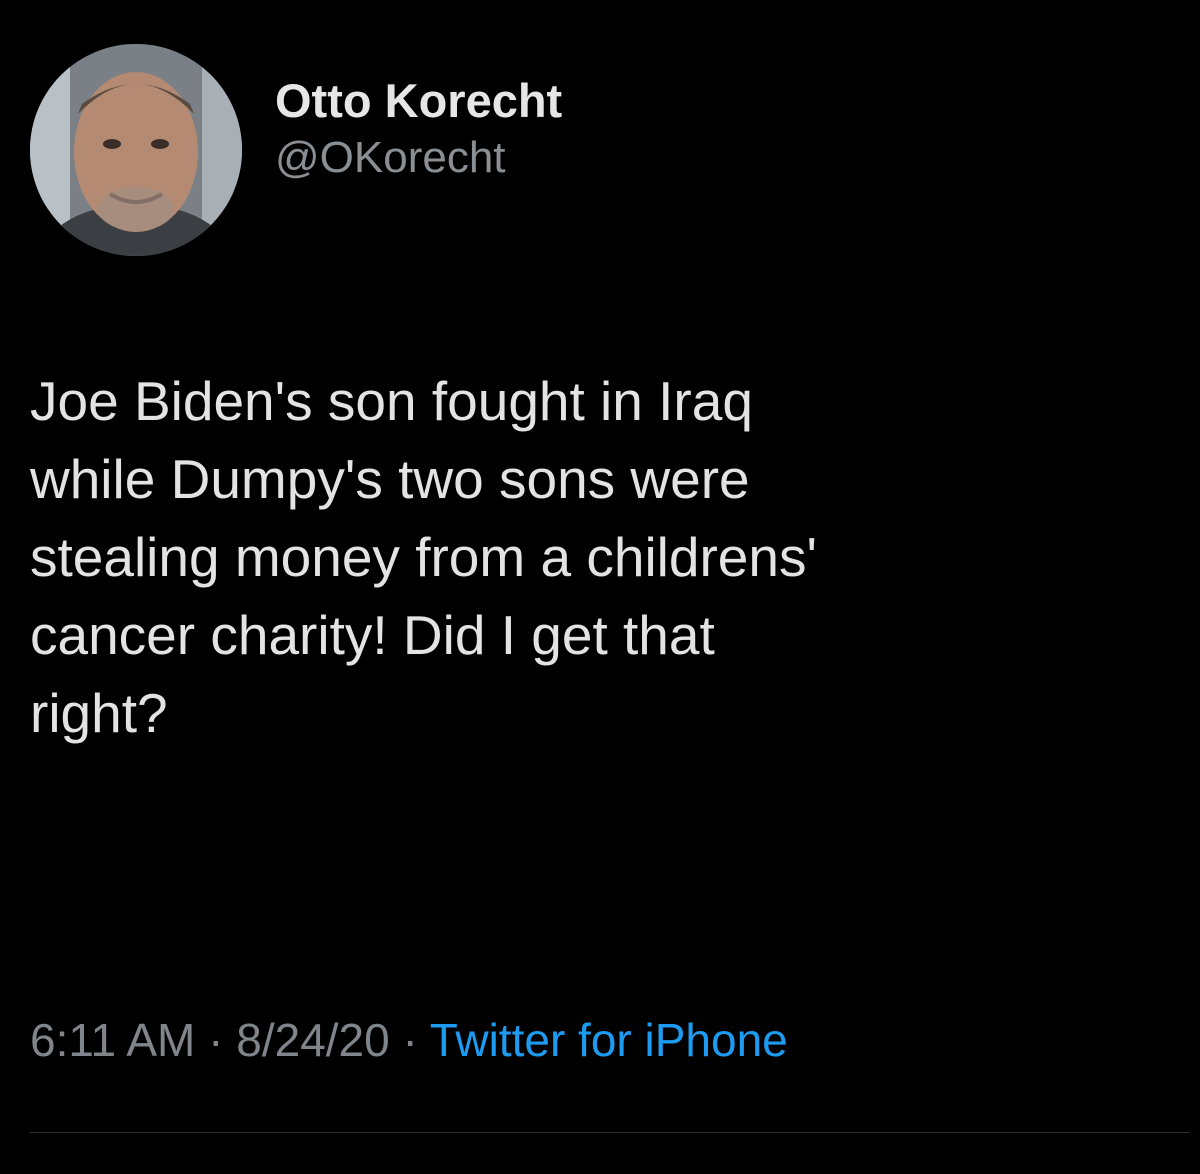 The image size is (1200, 1174). What do you see at coordinates (418, 101) in the screenshot?
I see `author-display-name: Otto Korecht` at bounding box center [418, 101].